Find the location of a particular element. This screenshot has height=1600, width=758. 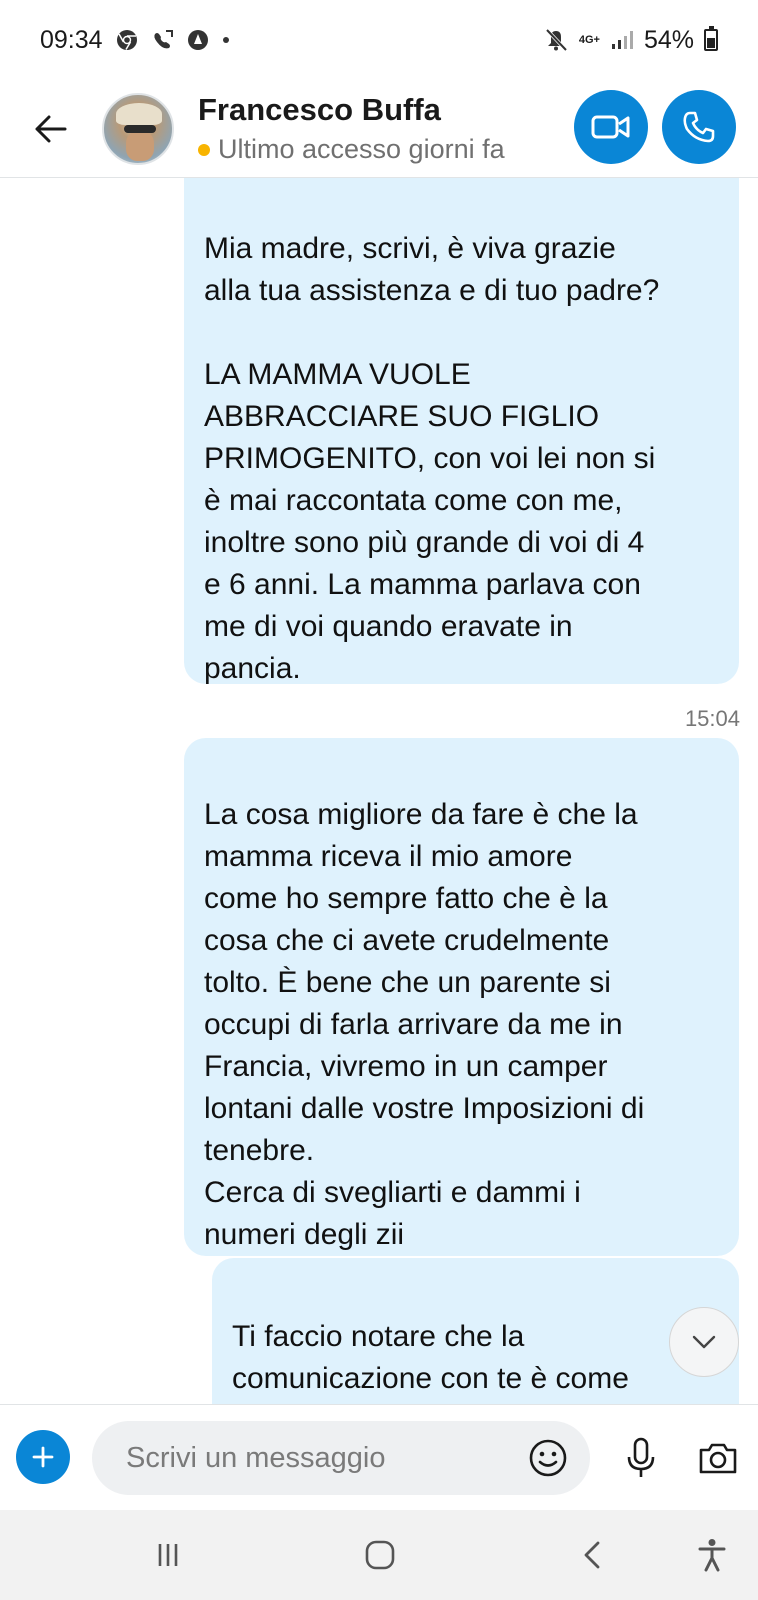

add-button is located at coordinates (43, 1457).